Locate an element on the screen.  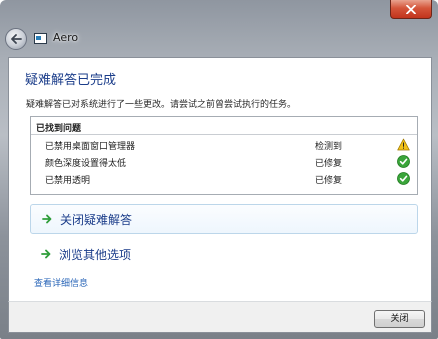
page-heading: 疑难解答已完成 is located at coordinates (71, 80).